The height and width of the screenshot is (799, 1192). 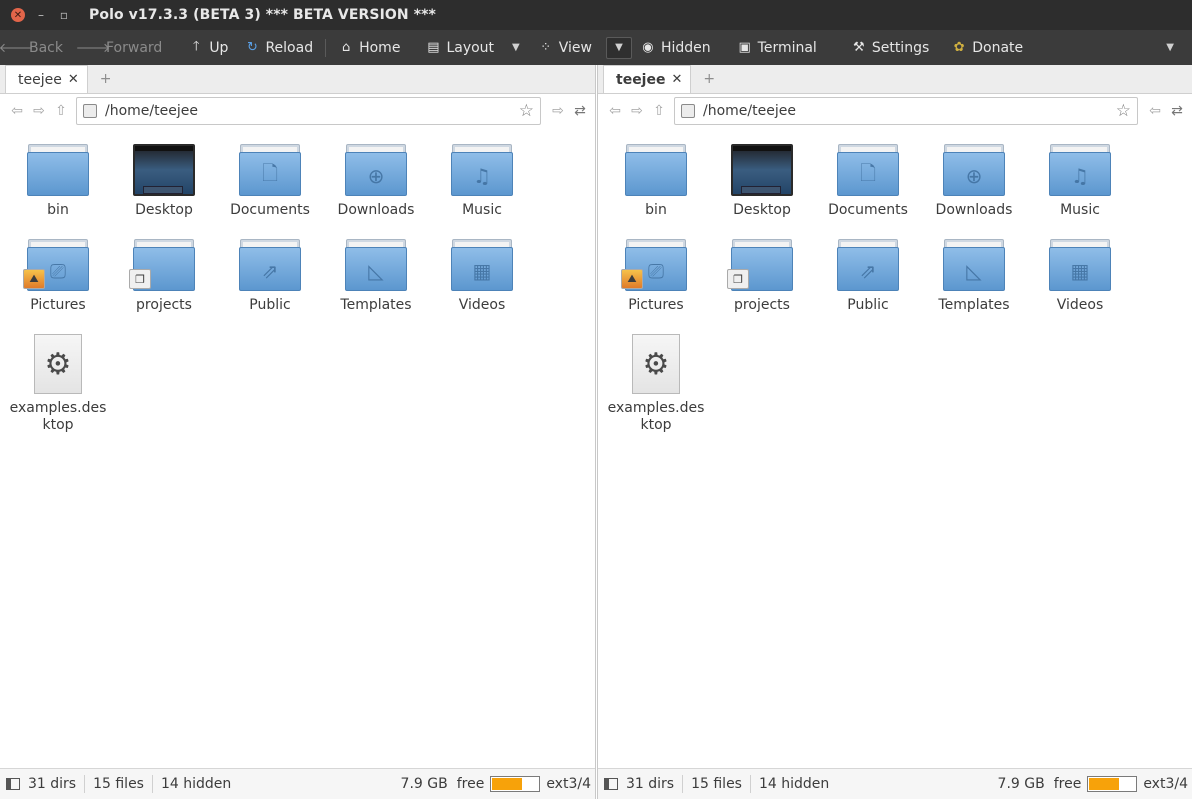 What do you see at coordinates (289, 47) in the screenshot?
I see `reload-label: Reload` at bounding box center [289, 47].